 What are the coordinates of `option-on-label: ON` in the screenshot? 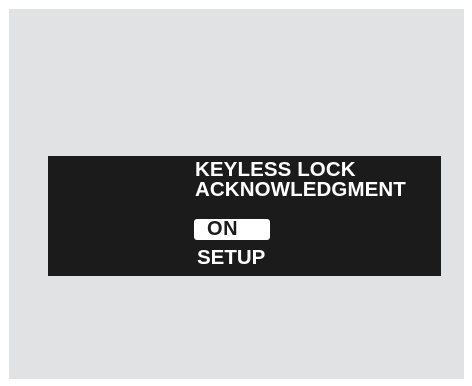 It's located at (223, 229).